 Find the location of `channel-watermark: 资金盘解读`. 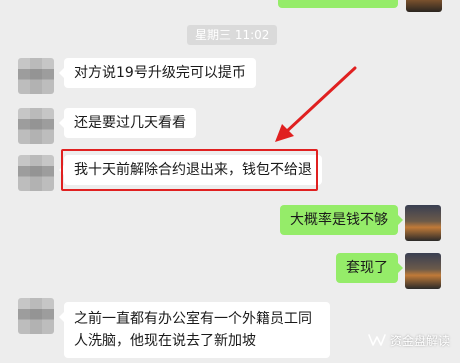

channel-watermark: 资金盘解读 is located at coordinates (409, 340).